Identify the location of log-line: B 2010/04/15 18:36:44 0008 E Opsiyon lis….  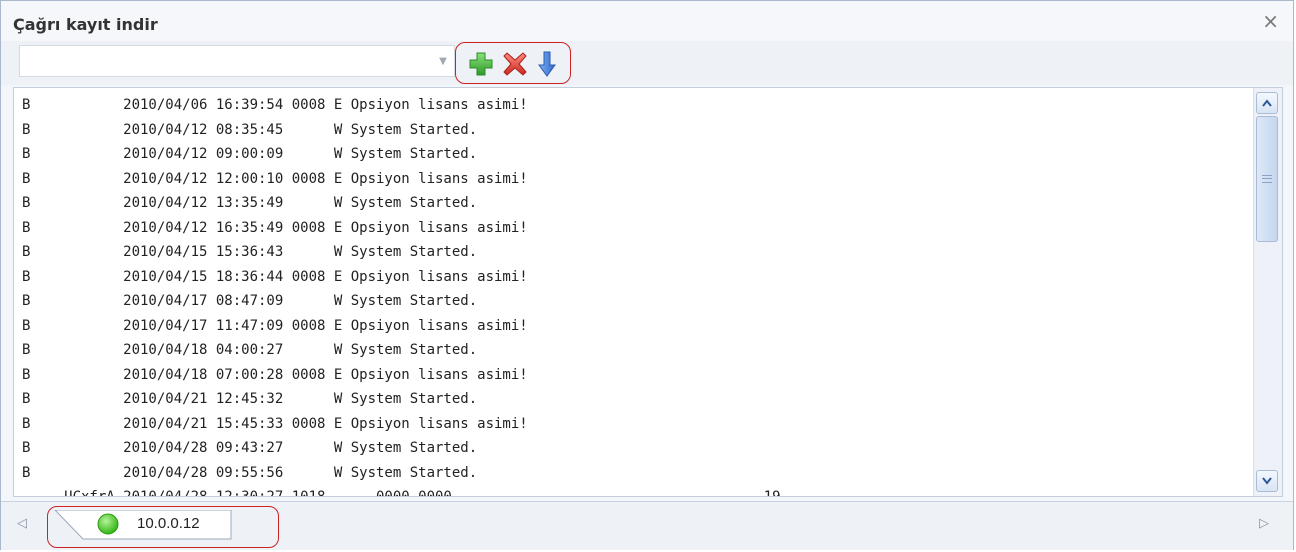
(275, 276).